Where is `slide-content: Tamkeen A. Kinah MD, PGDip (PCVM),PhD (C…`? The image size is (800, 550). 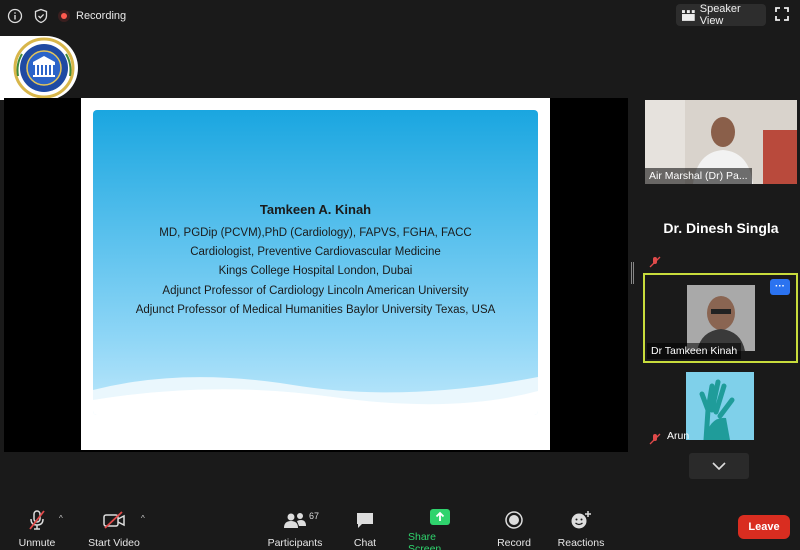 slide-content: Tamkeen A. Kinah MD, PGDip (PCVM),PhD (C… is located at coordinates (315, 260).